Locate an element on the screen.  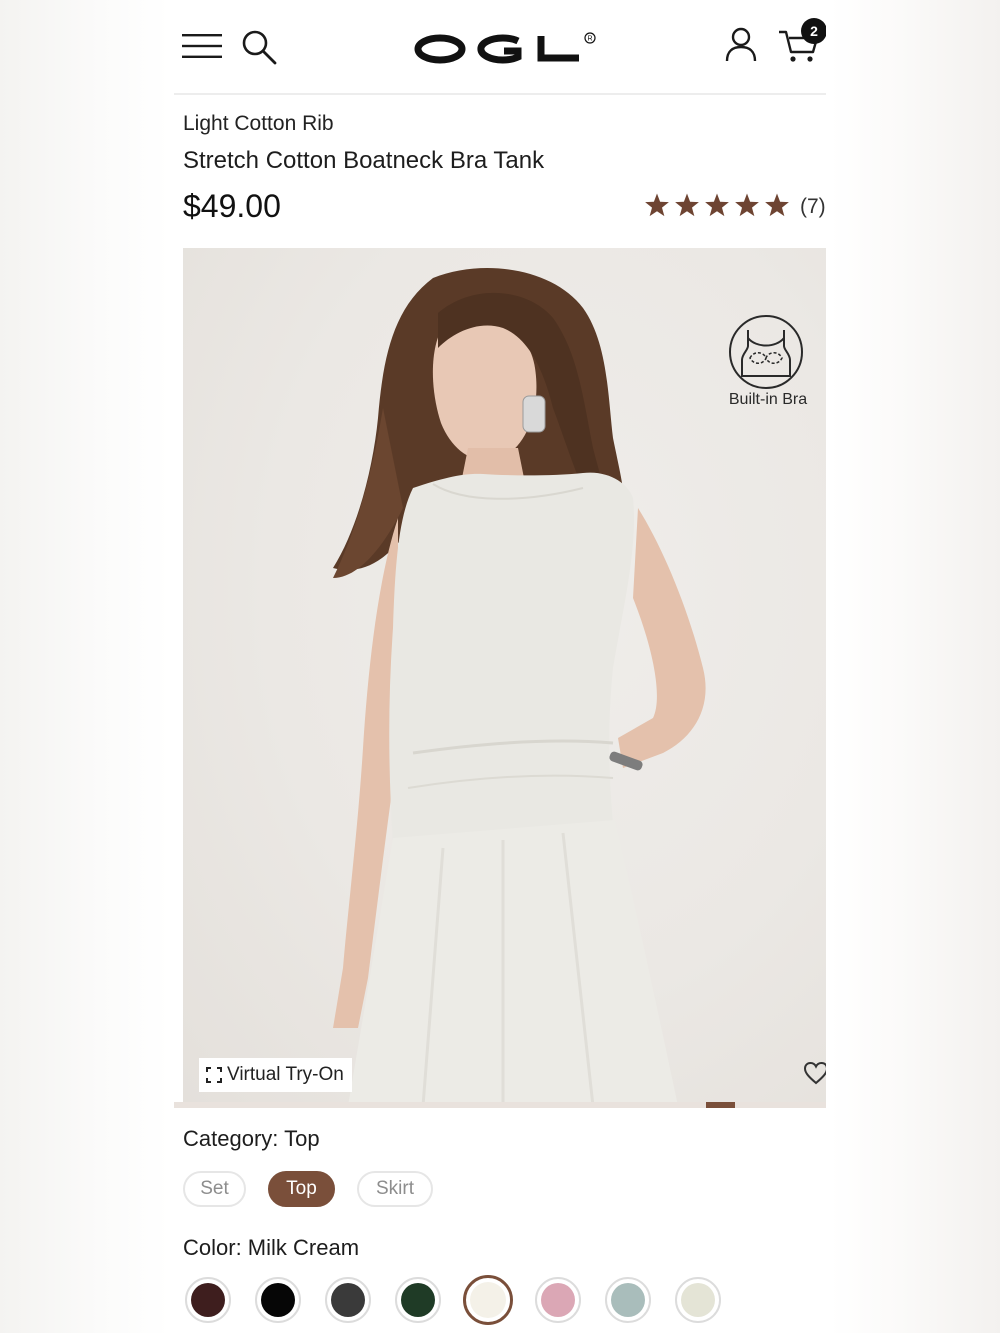
color-swatch-charcoal is located at coordinates (348, 1300).